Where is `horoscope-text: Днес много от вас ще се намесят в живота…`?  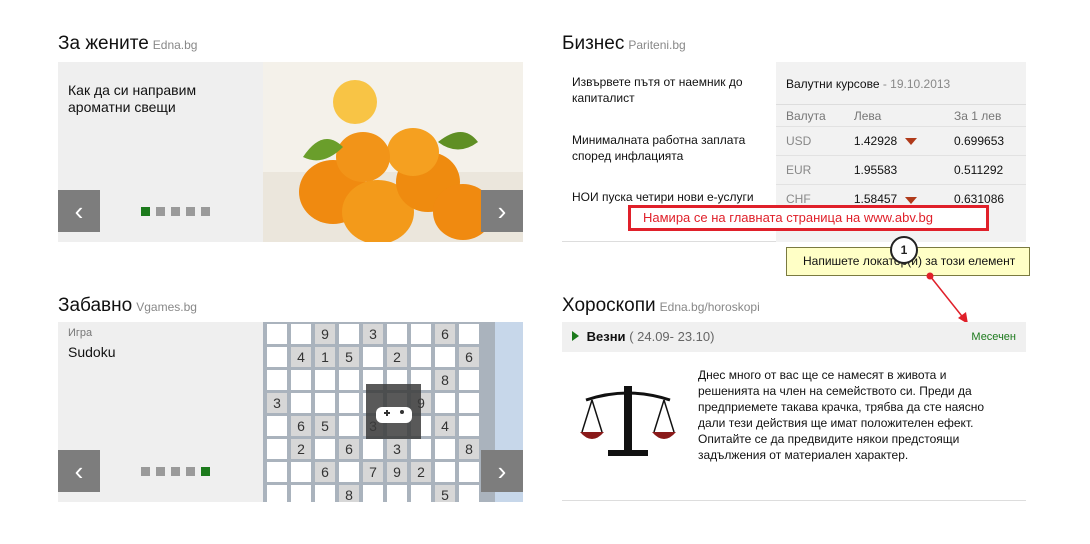 horoscope-text: Днес много от вас ще се намесят в живота… is located at coordinates (841, 415).